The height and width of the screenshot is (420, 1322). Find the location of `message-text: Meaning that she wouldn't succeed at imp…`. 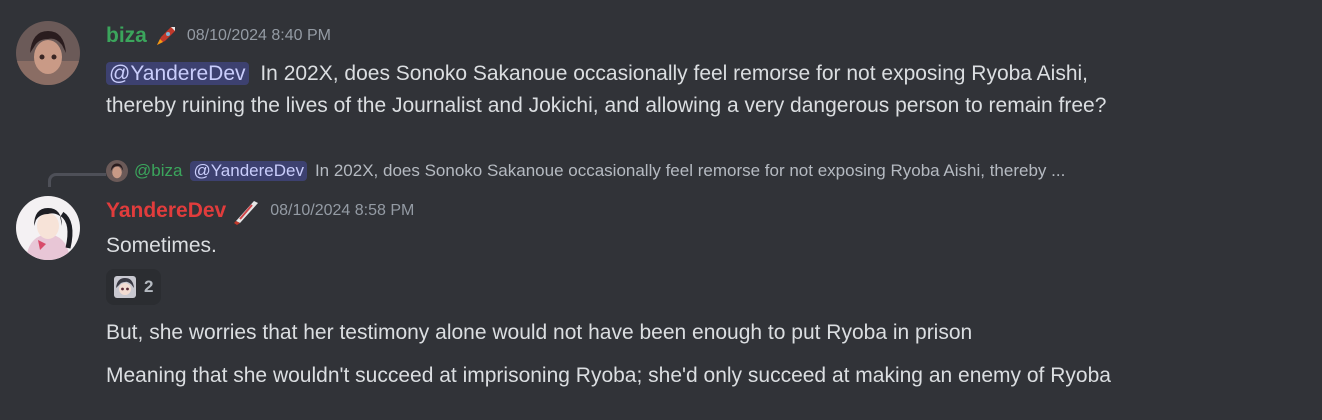

message-text: Meaning that she wouldn't succeed at imp… is located at coordinates (608, 375).